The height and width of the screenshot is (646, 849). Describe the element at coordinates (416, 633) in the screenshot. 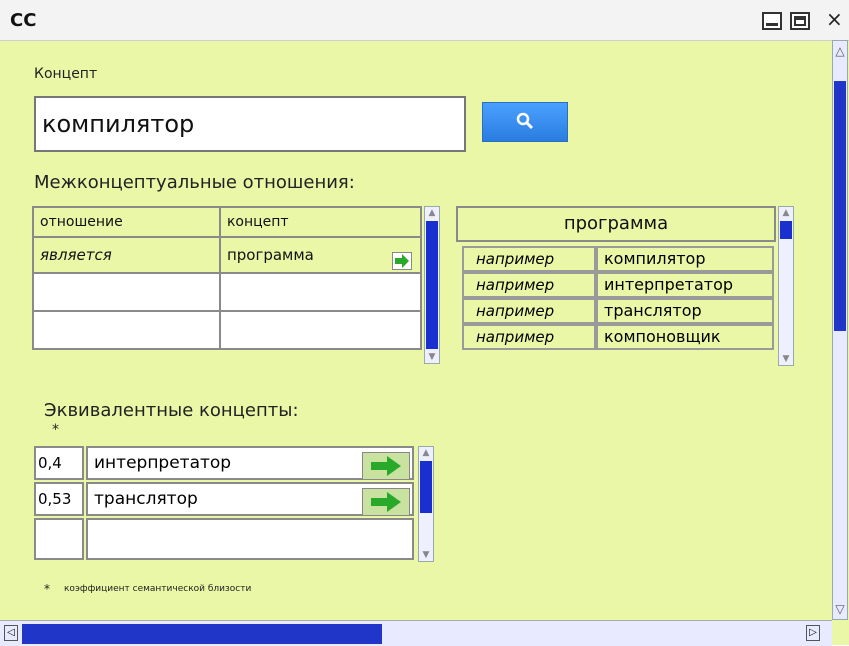

I see `horizontal-scrollbar: ◁ ▷` at that location.